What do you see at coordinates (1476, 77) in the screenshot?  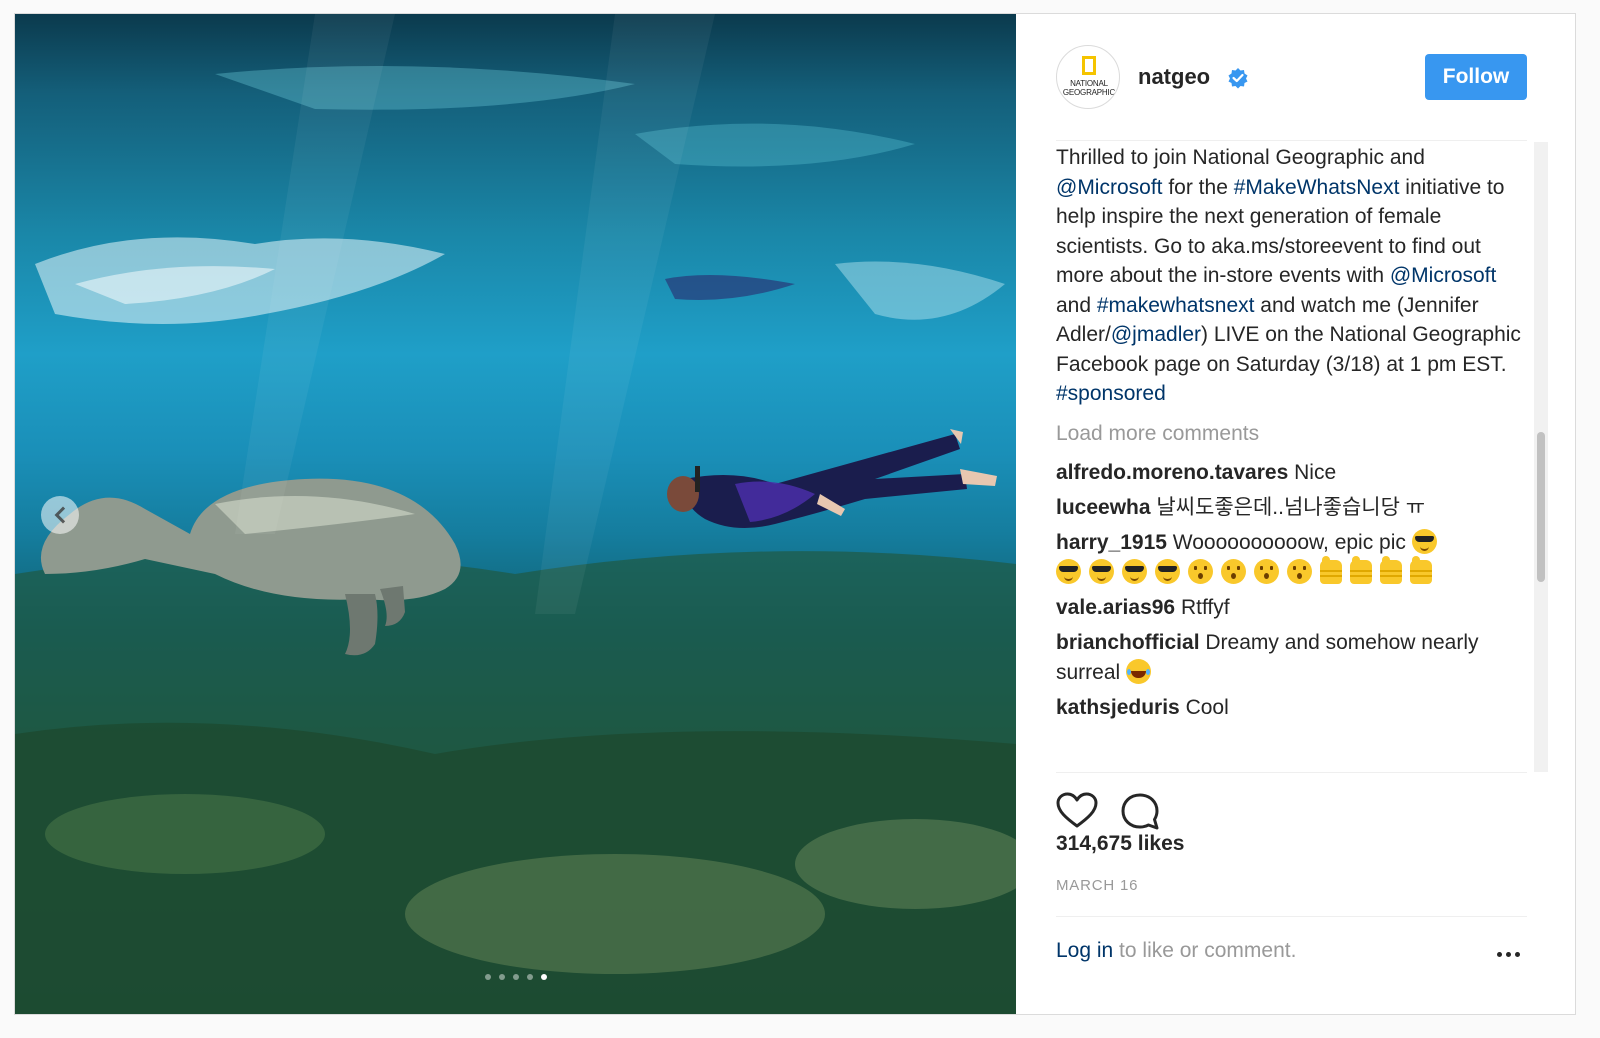 I see `follow-button: Follow` at bounding box center [1476, 77].